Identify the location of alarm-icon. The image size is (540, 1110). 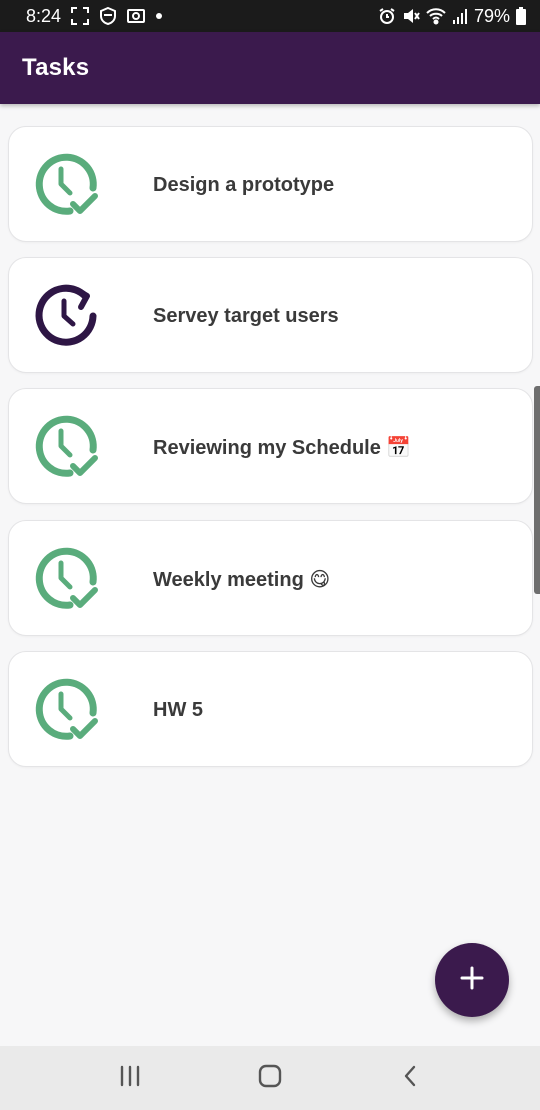
(387, 16).